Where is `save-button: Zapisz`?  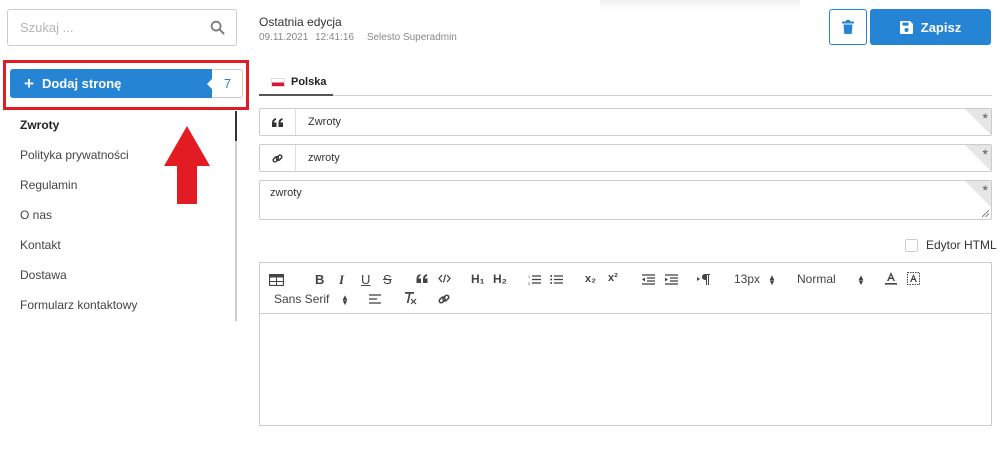
save-button: Zapisz is located at coordinates (930, 27).